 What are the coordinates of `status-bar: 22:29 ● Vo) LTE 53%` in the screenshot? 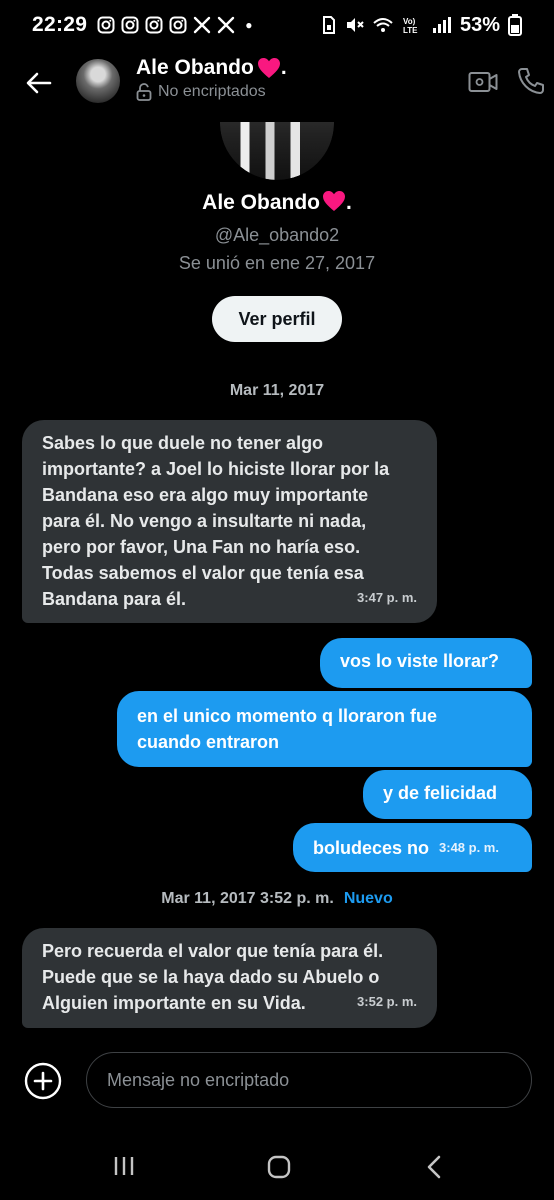 It's located at (277, 25).